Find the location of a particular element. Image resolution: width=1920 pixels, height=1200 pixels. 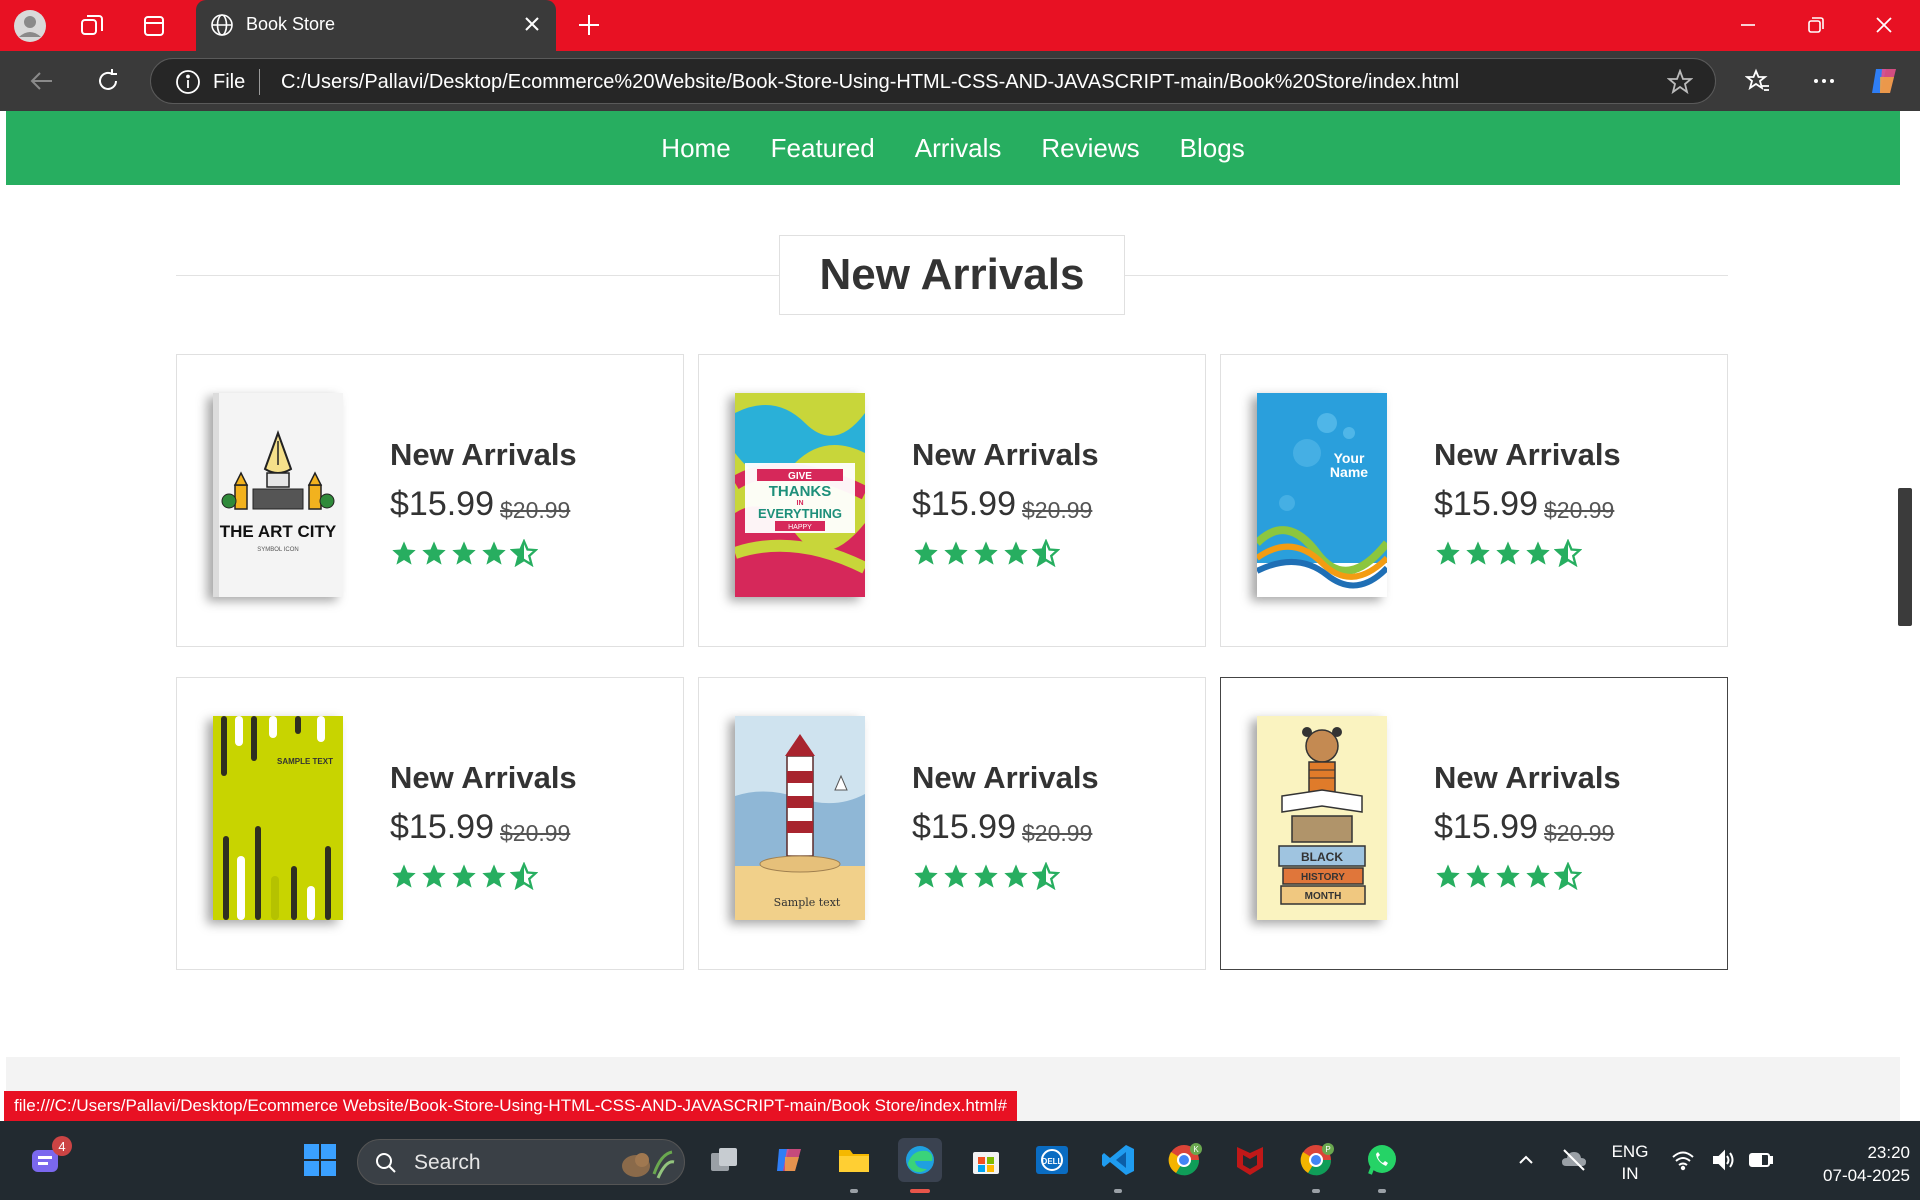

mcafee-icon is located at coordinates (1250, 1160).